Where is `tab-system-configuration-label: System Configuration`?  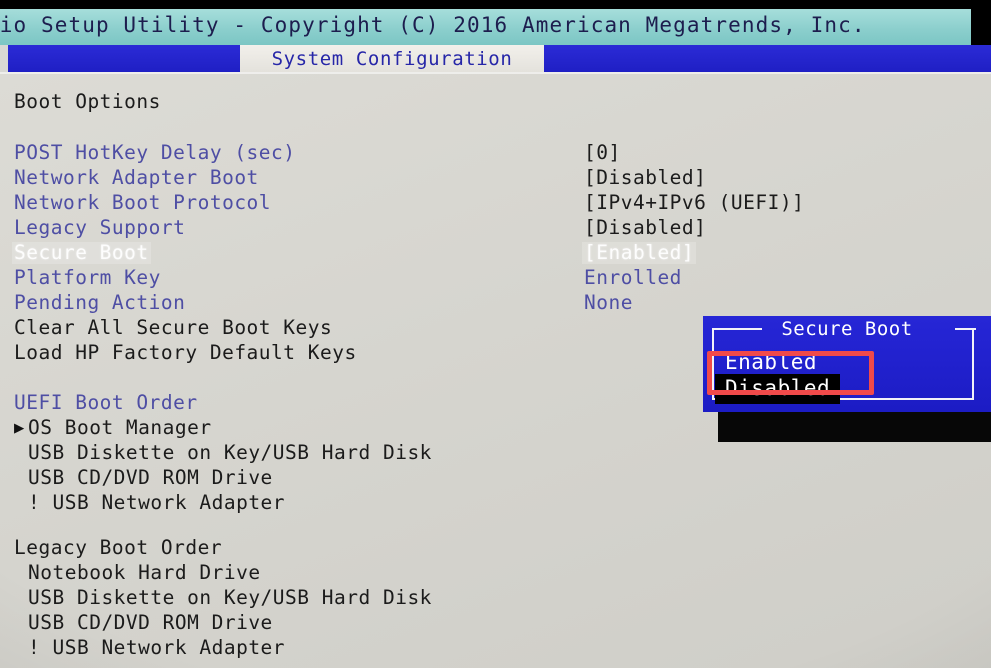 tab-system-configuration-label: System Configuration is located at coordinates (392, 59).